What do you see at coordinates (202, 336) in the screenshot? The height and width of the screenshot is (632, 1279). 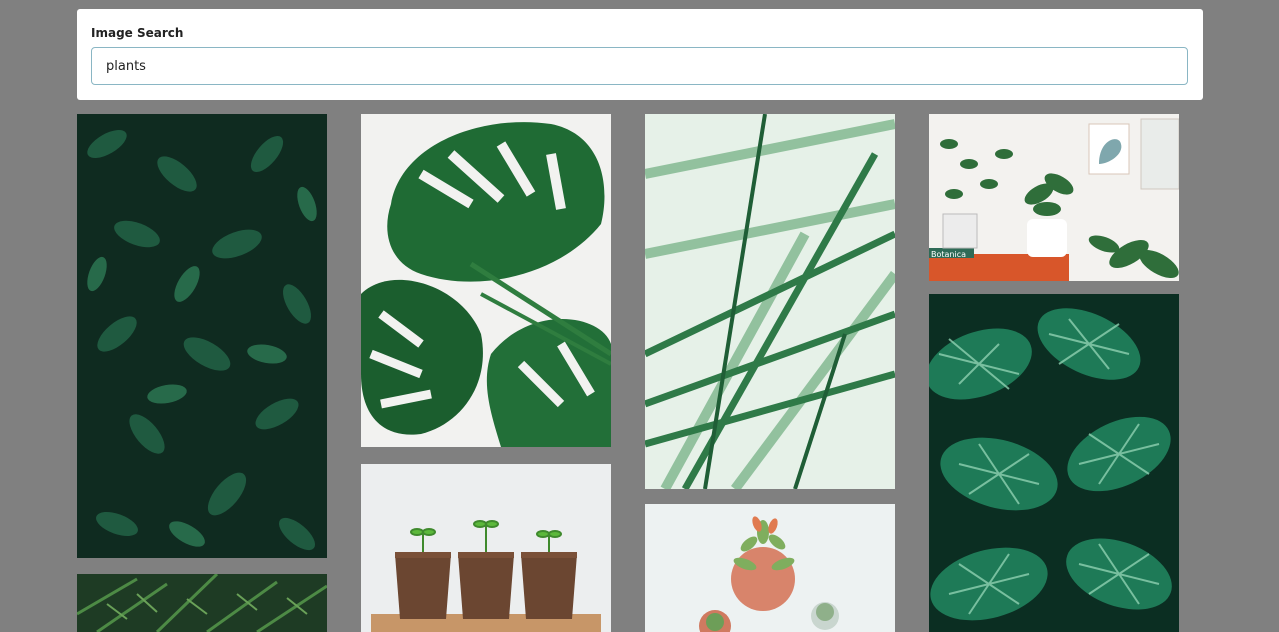 I see `dense-green-leaves-image` at bounding box center [202, 336].